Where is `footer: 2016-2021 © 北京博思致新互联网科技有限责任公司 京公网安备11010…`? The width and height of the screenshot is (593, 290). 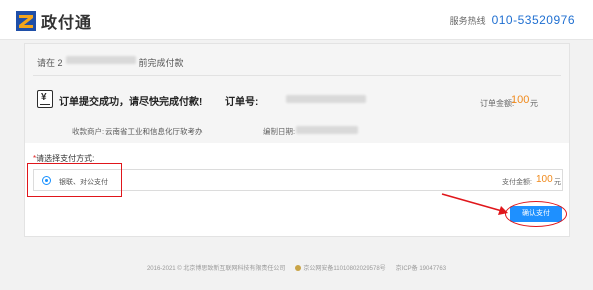 footer: 2016-2021 © 北京博思致新互联网科技有限责任公司 京公网安备11010… is located at coordinates (296, 267).